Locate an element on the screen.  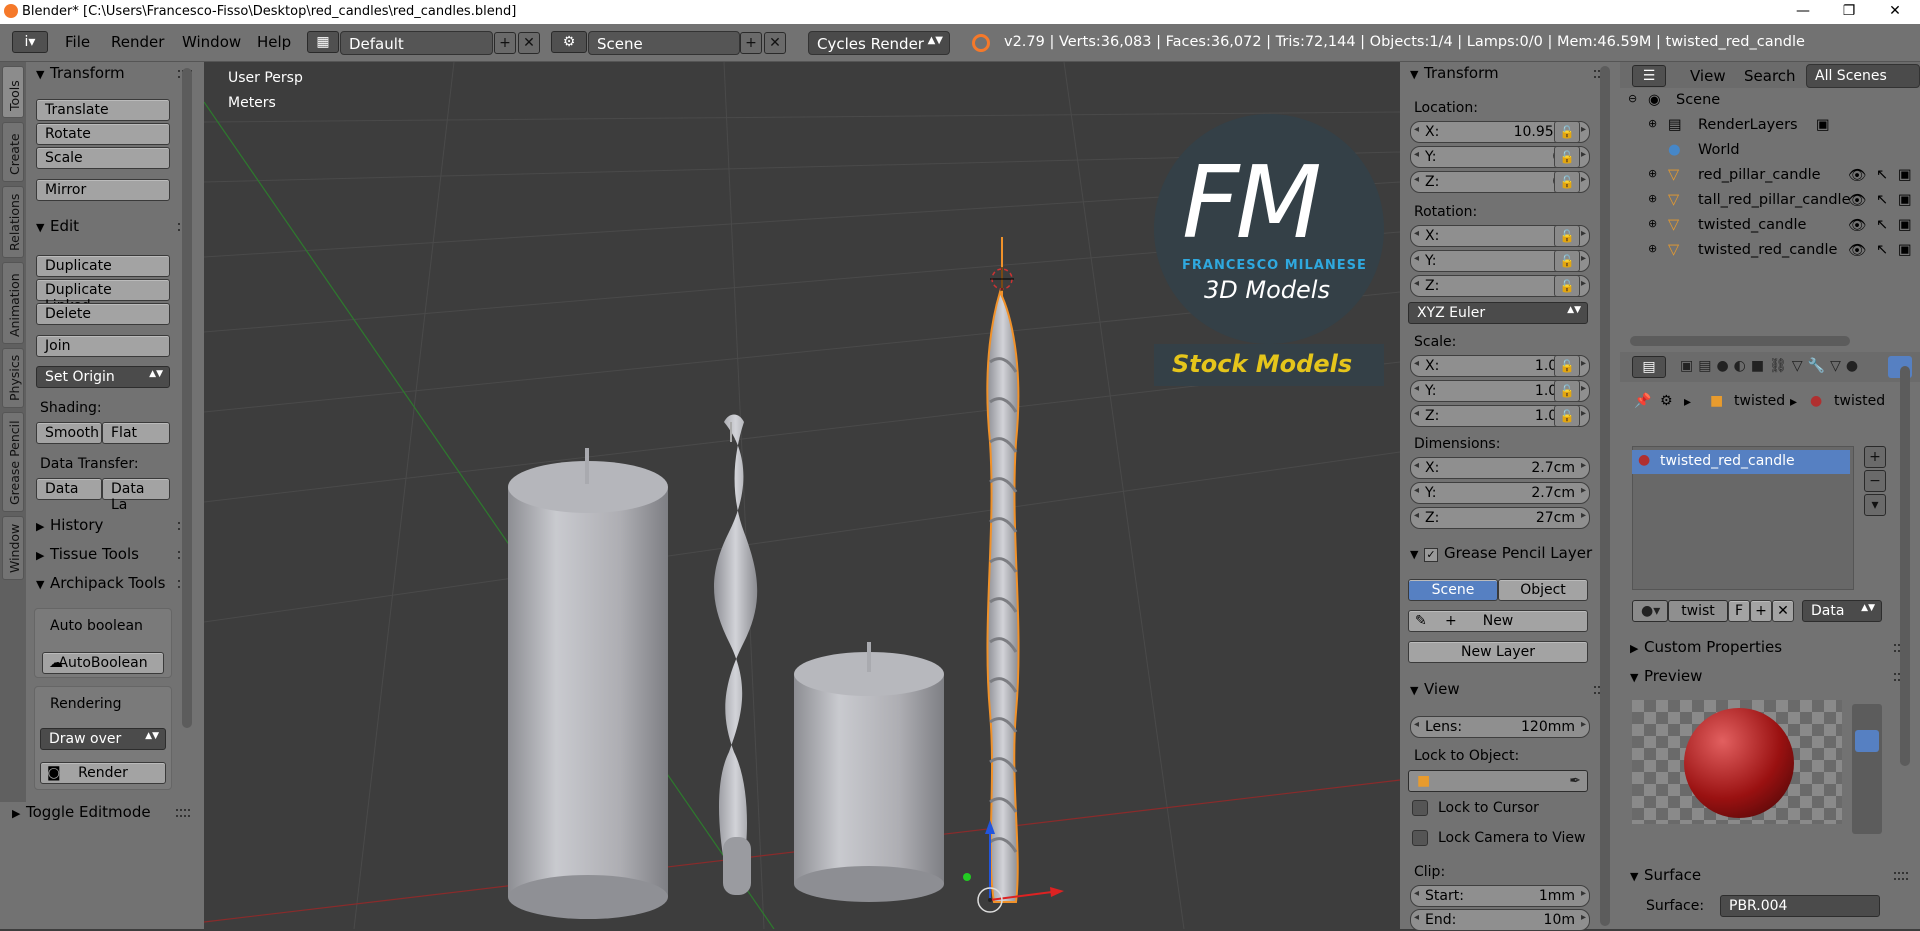
remove-layout-icon: ✕ is located at coordinates (529, 43).